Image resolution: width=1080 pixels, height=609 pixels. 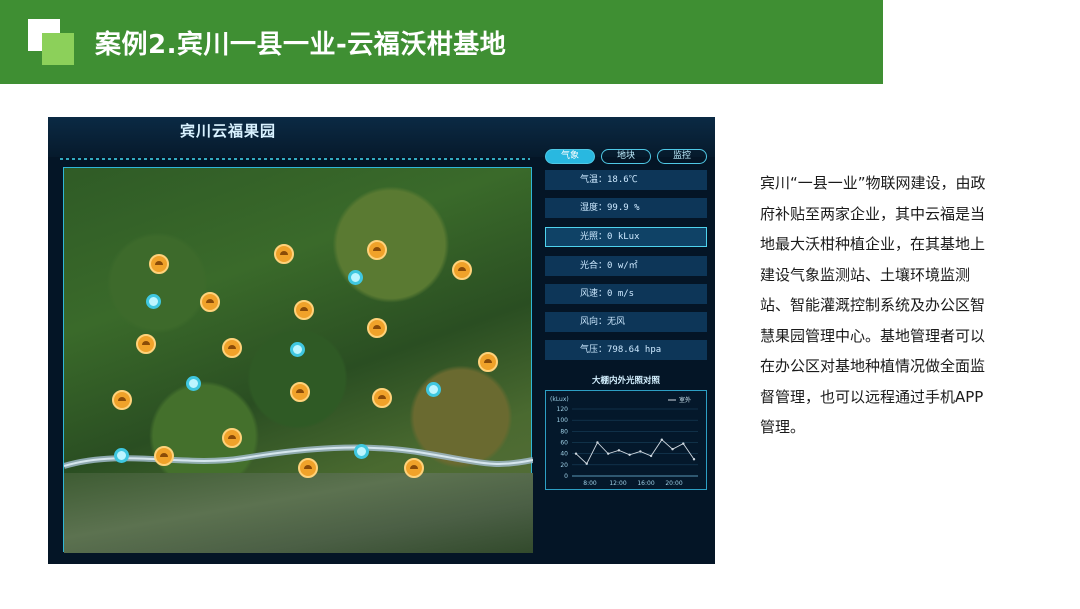 I want to click on sensor-humidity: 湿度：99.9 %, so click(x=626, y=208).